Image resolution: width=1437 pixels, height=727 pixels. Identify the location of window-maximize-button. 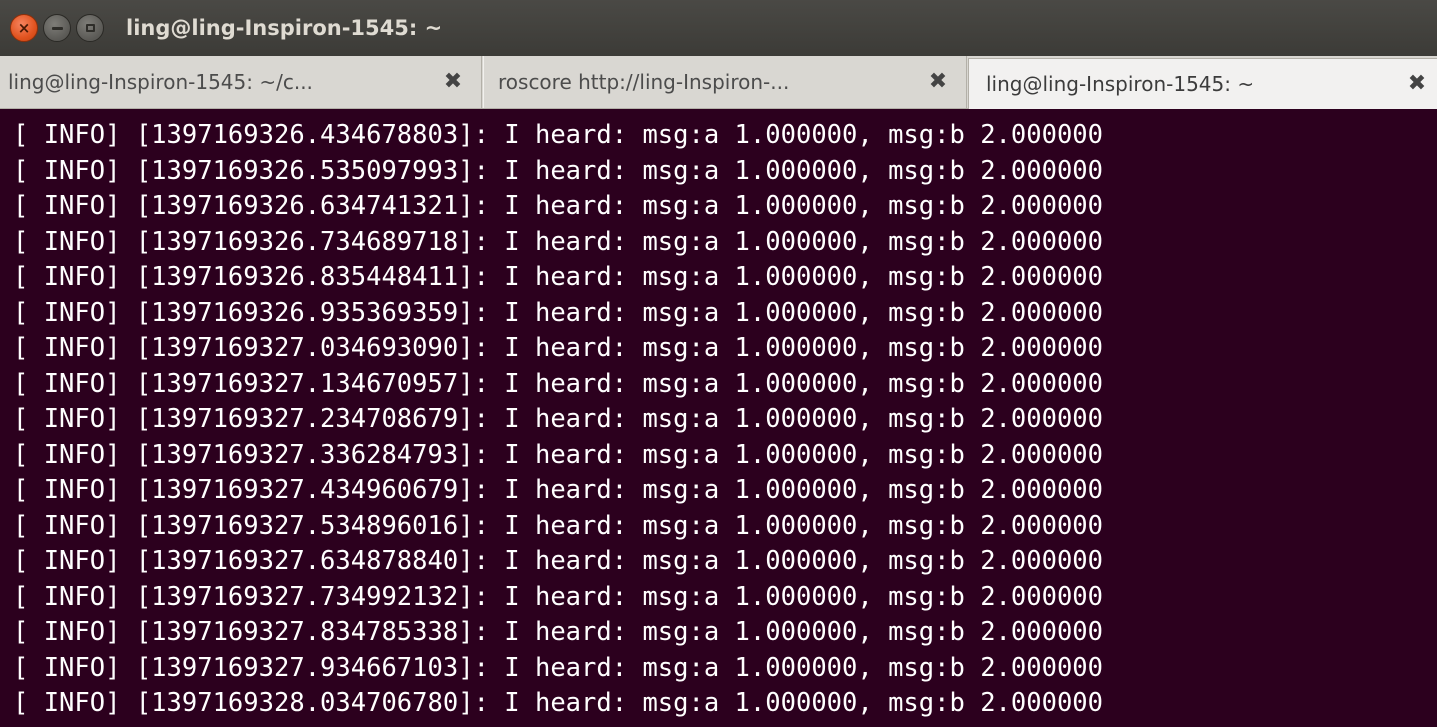
(90, 28).